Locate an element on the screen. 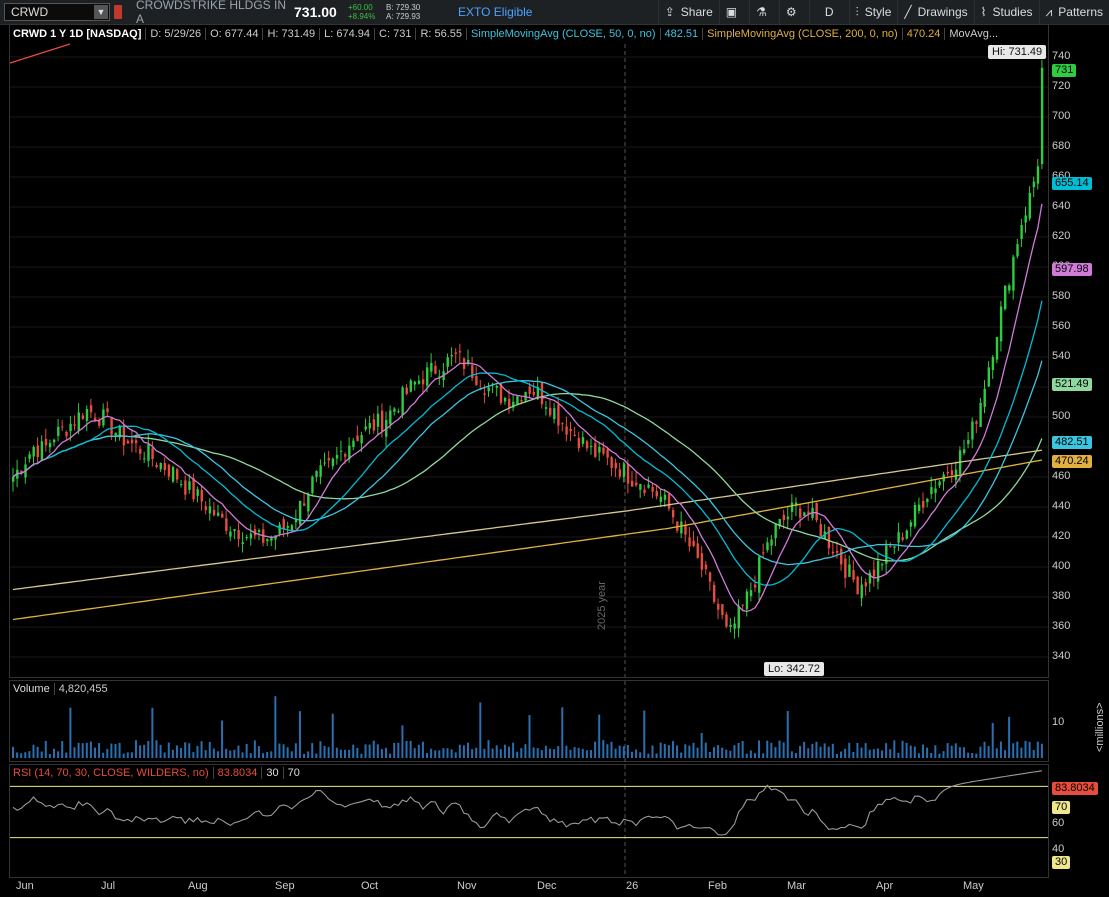  volume-axis-10: 10 is located at coordinates (1058, 722).